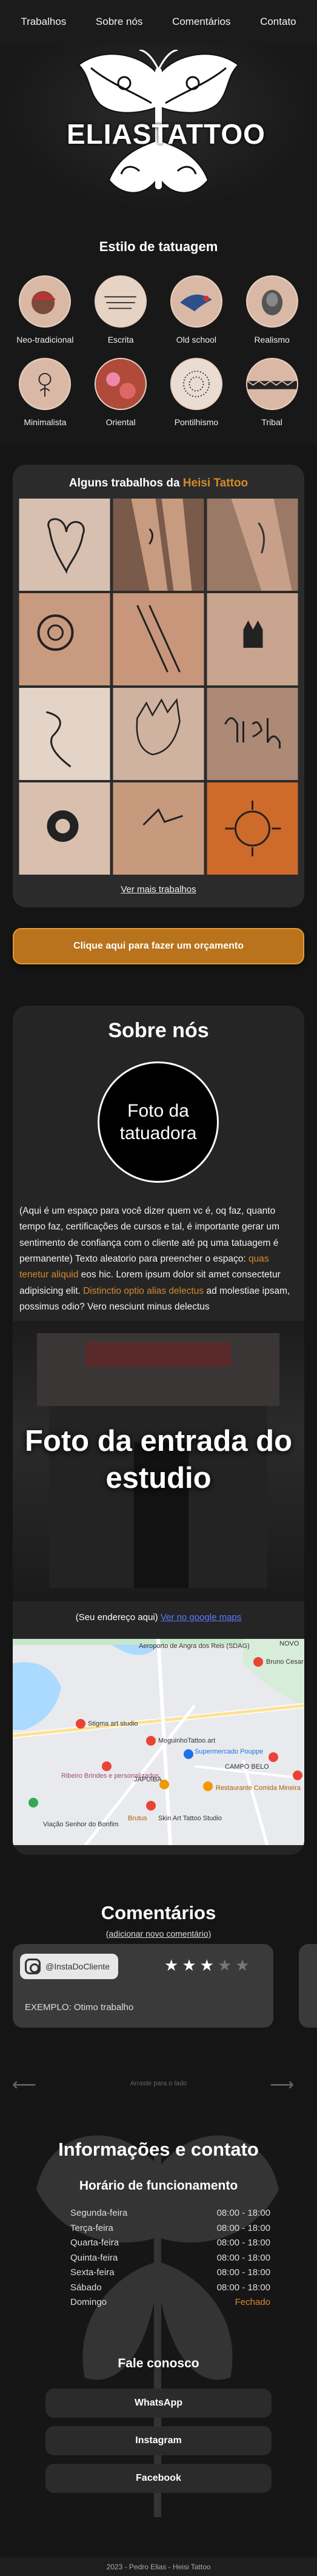 The image size is (317, 2576). What do you see at coordinates (64, 545) in the screenshot?
I see `work-photo-heart` at bounding box center [64, 545].